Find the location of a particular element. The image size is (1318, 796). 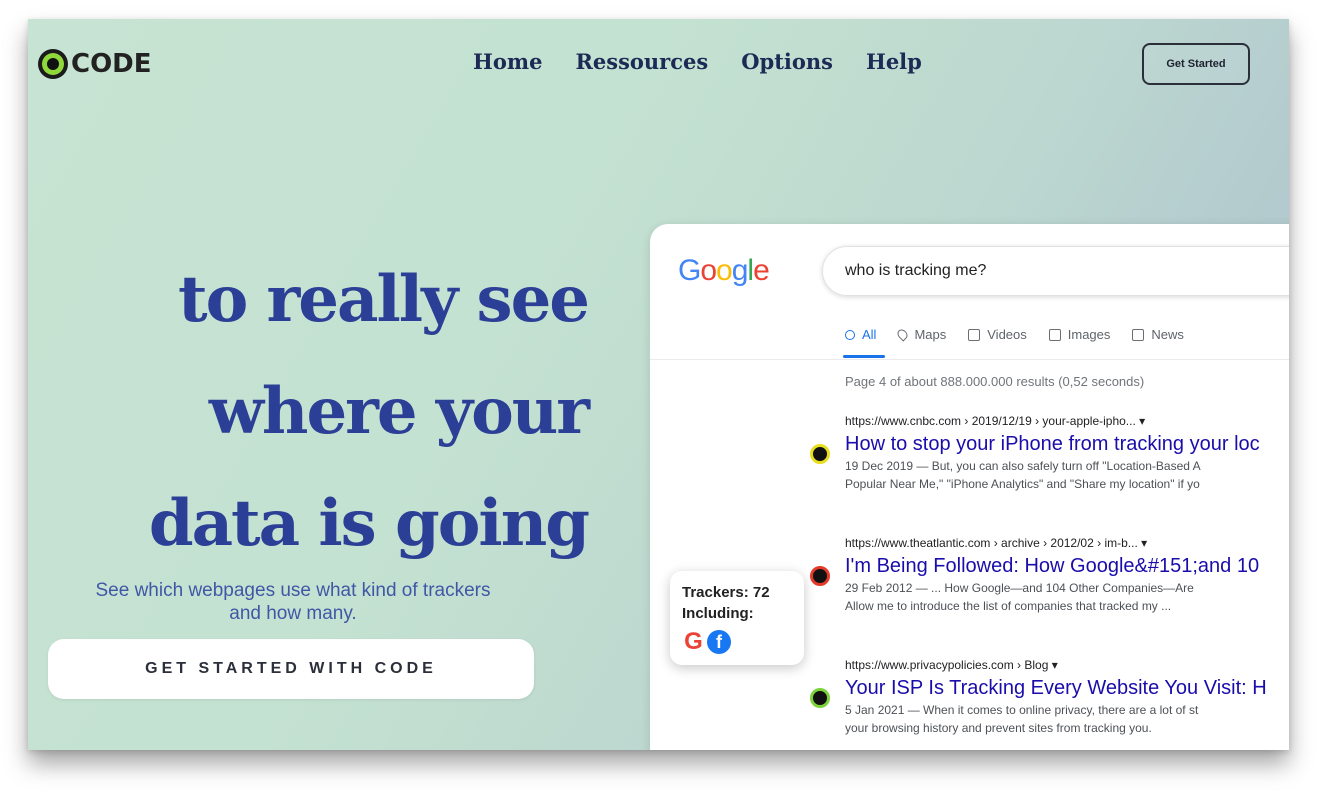

tracker-popup: Trackers: 72 Including: G f is located at coordinates (737, 618).